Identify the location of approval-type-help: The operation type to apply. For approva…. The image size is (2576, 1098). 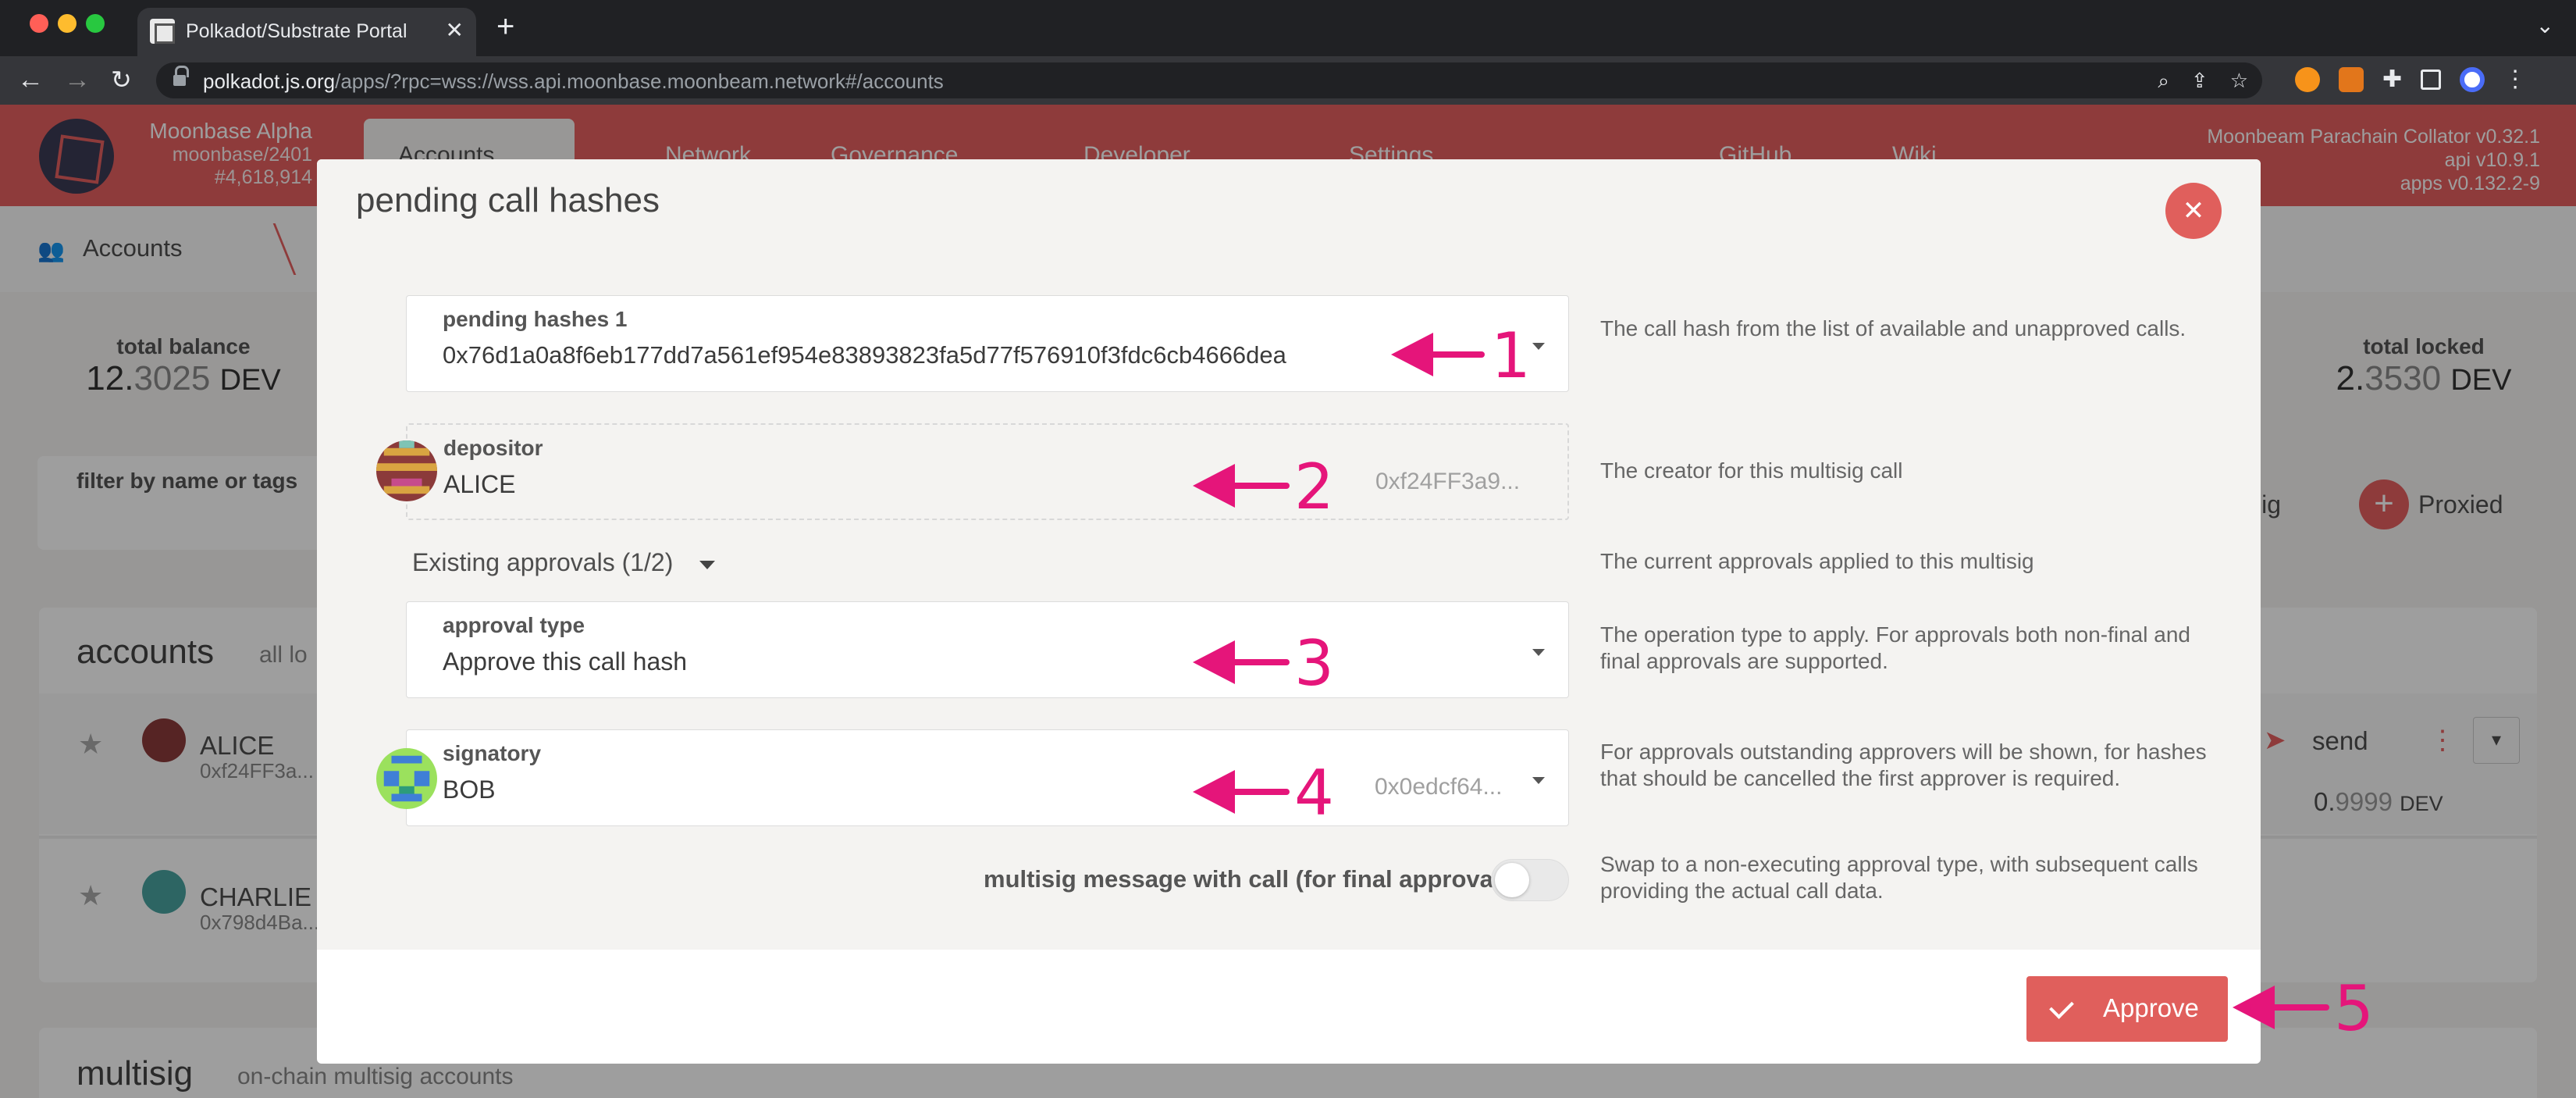
(1895, 647).